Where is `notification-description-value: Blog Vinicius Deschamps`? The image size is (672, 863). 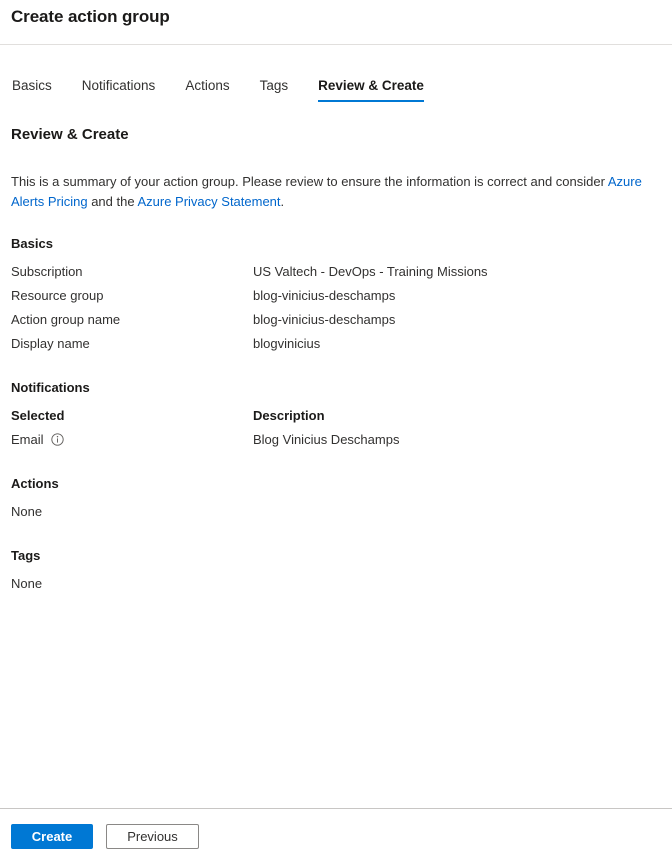
notification-description-value: Blog Vinicius Deschamps is located at coordinates (326, 439).